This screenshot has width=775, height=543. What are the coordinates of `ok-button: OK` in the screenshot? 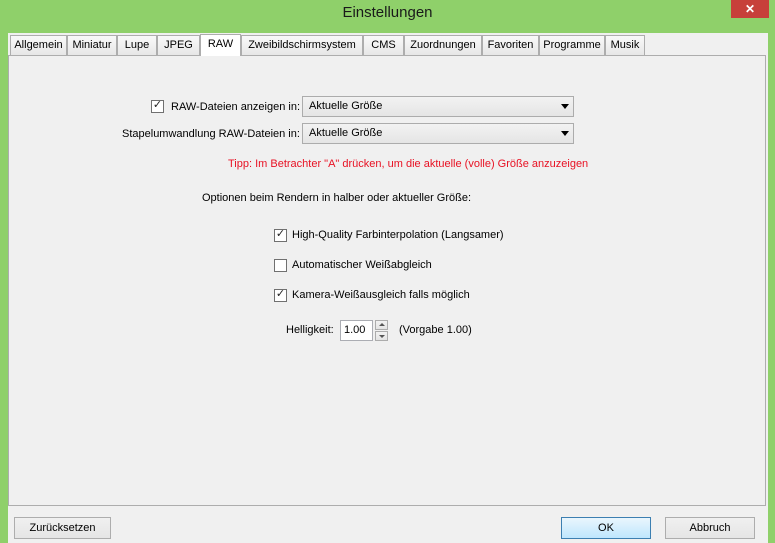 It's located at (606, 528).